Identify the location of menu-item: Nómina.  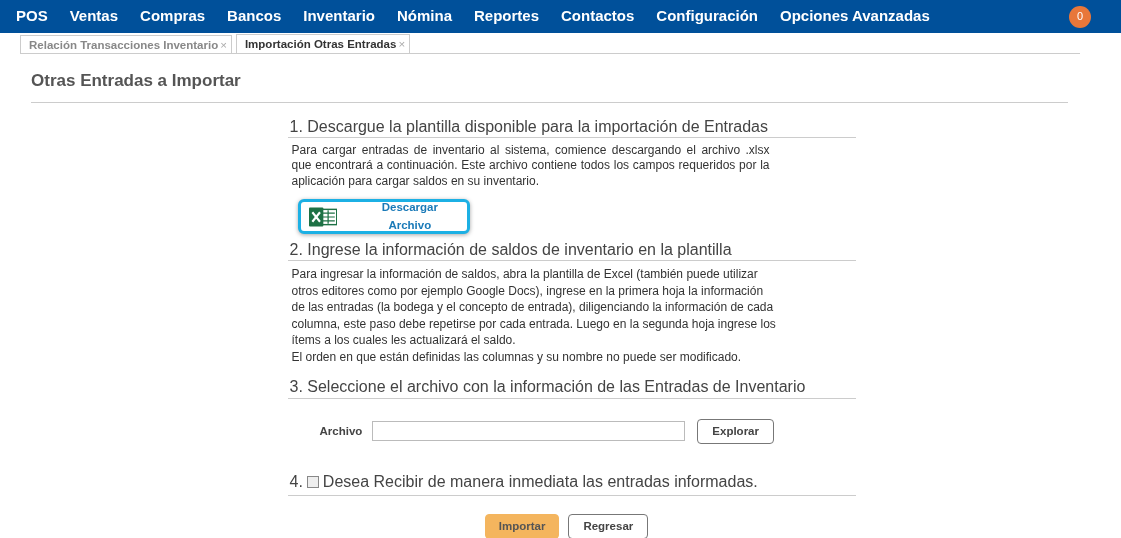
(424, 16).